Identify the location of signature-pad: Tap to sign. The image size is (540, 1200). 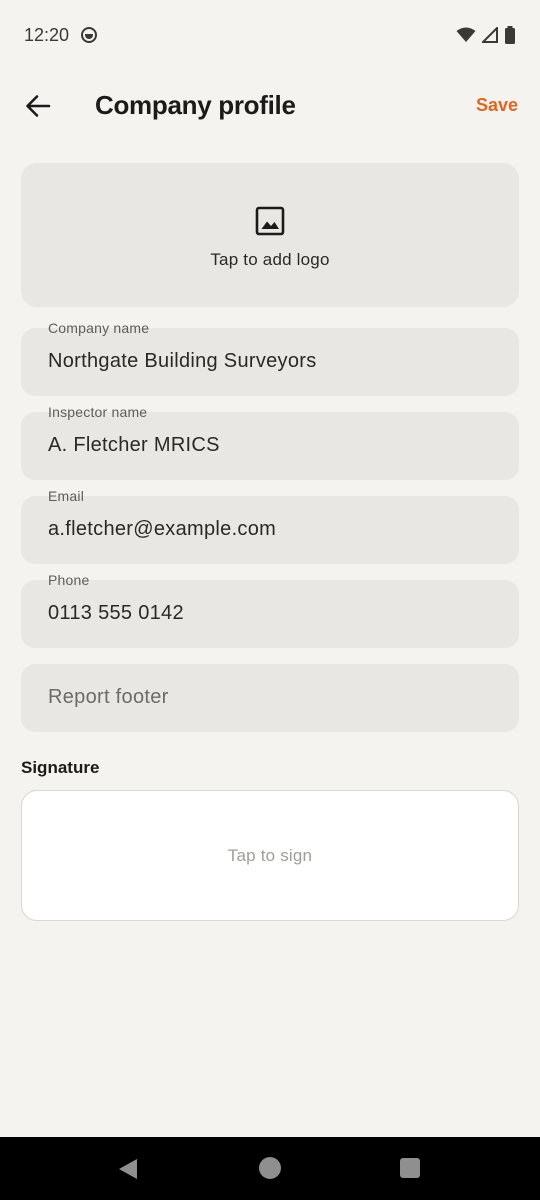
(270, 855).